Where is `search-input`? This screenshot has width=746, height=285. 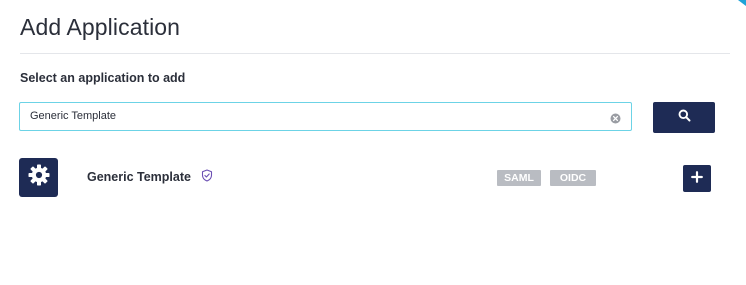 search-input is located at coordinates (310, 116).